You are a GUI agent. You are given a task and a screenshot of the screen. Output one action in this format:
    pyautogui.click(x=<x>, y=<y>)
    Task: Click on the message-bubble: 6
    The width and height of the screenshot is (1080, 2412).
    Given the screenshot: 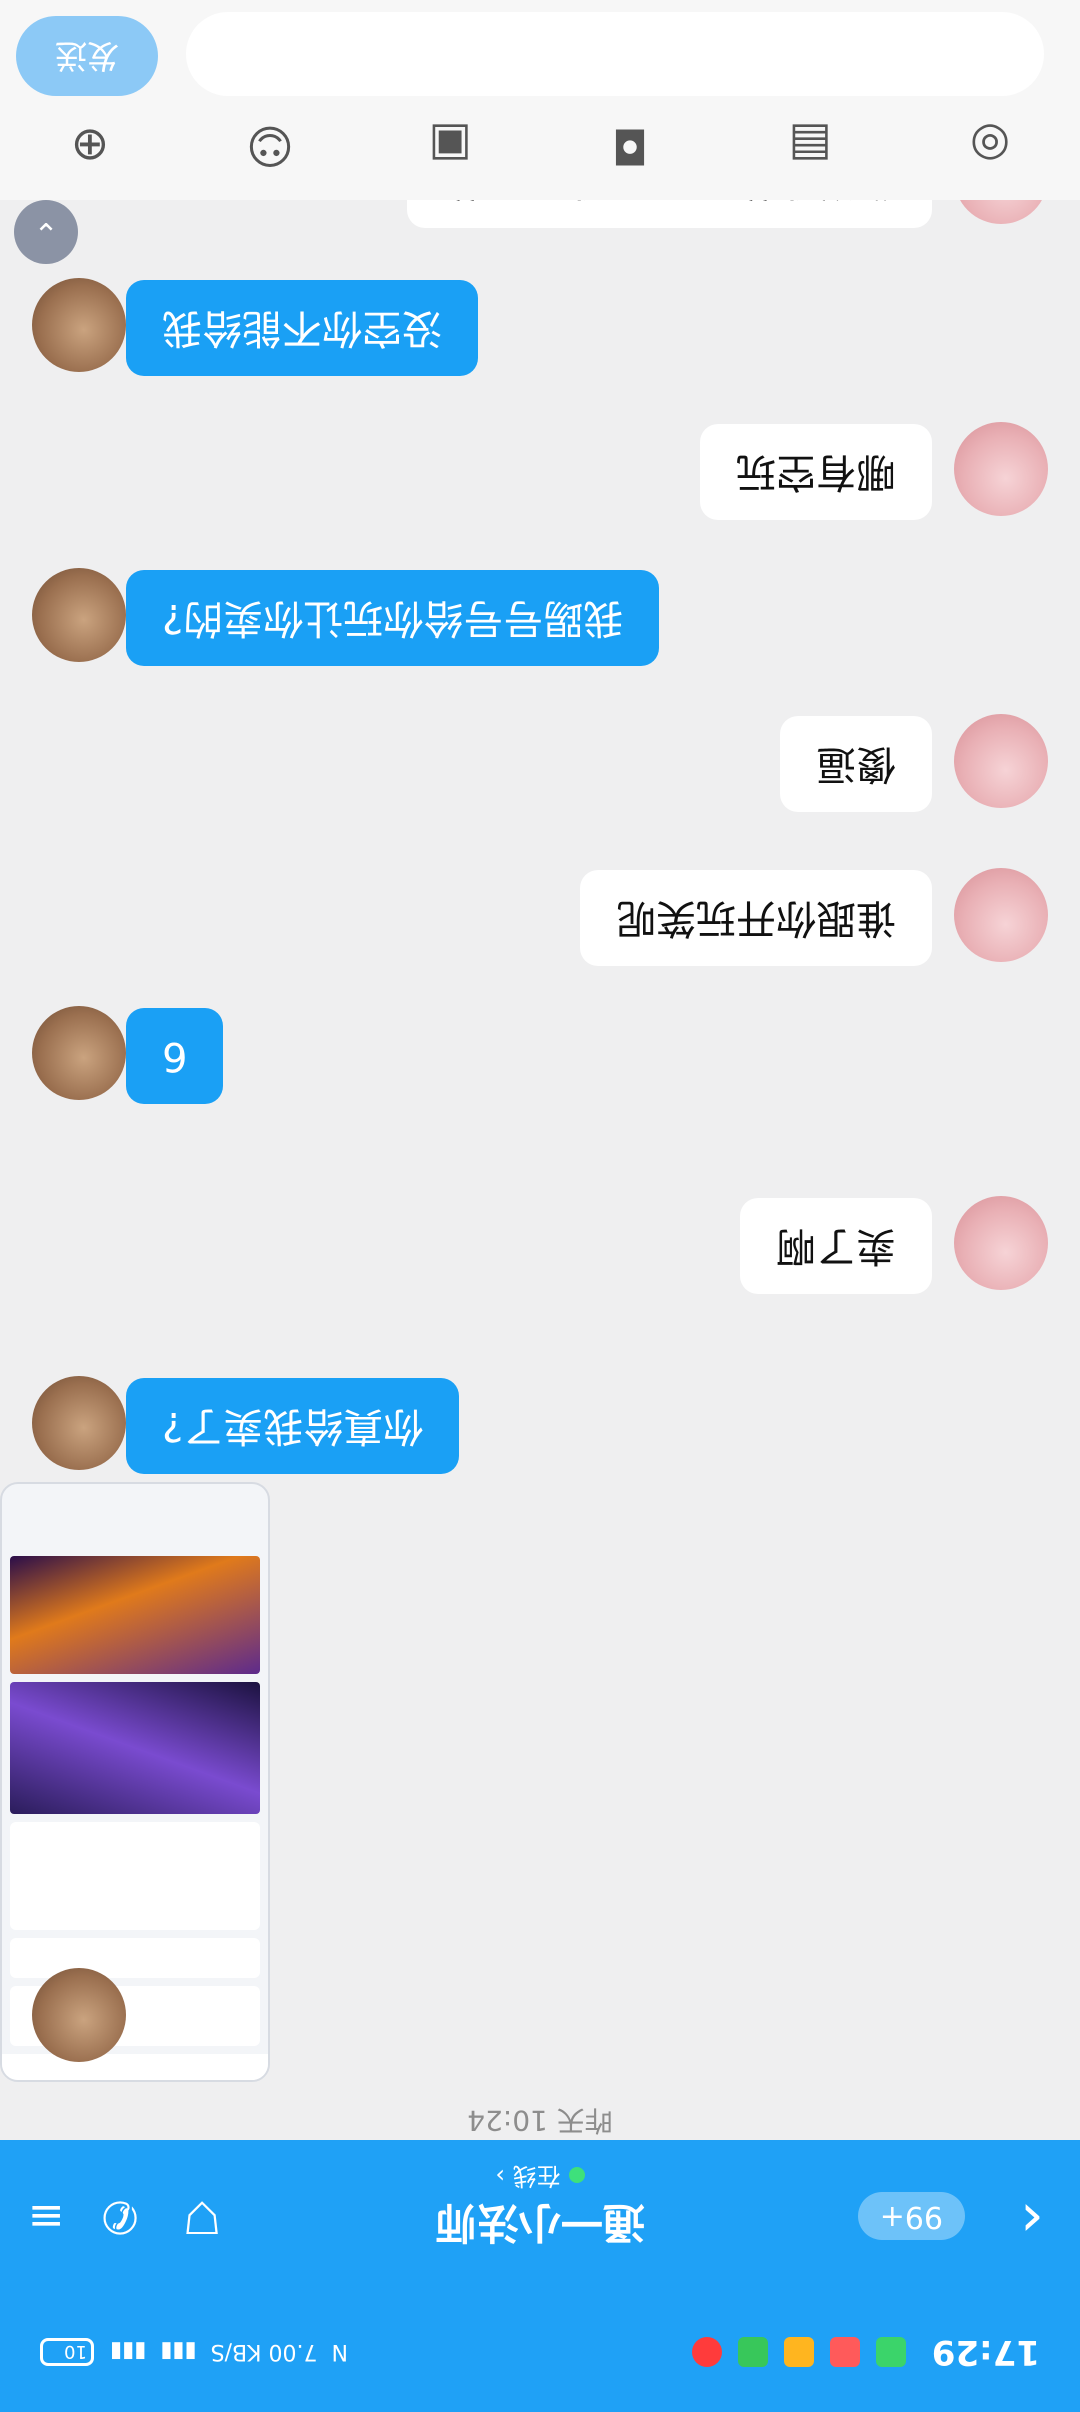 What is the action you would take?
    pyautogui.click(x=175, y=1056)
    